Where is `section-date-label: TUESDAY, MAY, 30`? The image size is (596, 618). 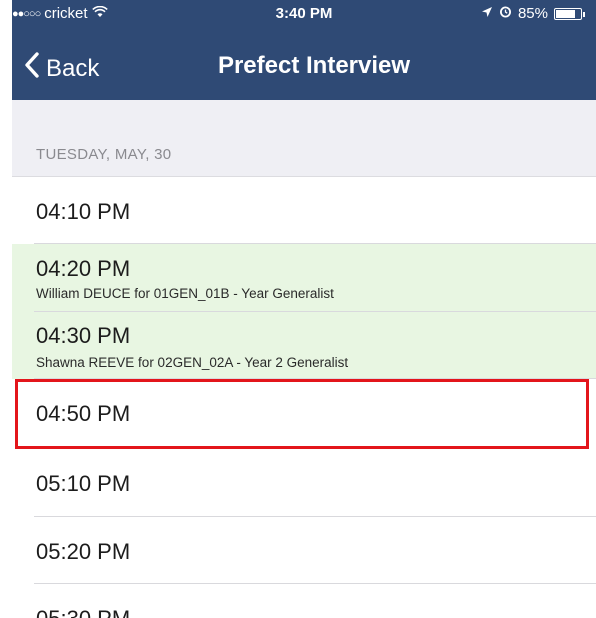
section-date-label: TUESDAY, MAY, 30 is located at coordinates (104, 154).